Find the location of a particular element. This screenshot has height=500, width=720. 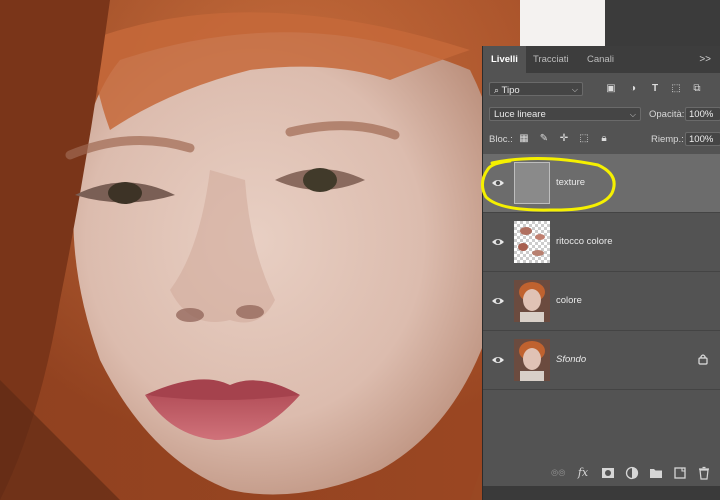

fx-button: fx is located at coordinates (583, 473).